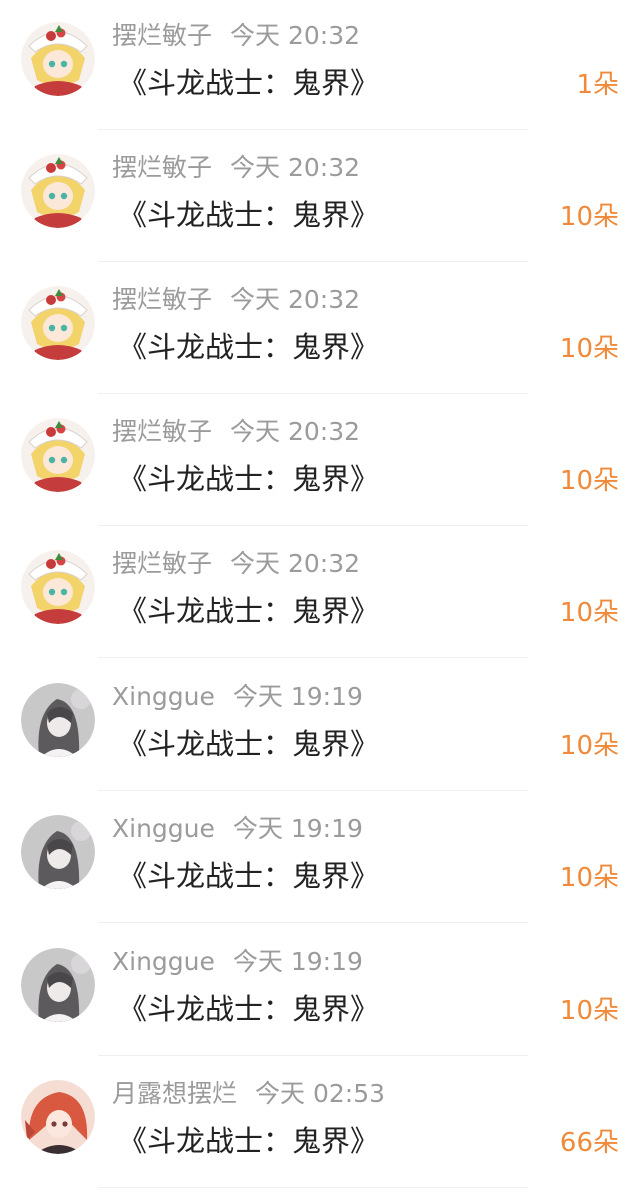 The image size is (640, 1199). I want to click on timestamp: 今天 02:53, so click(320, 1093).